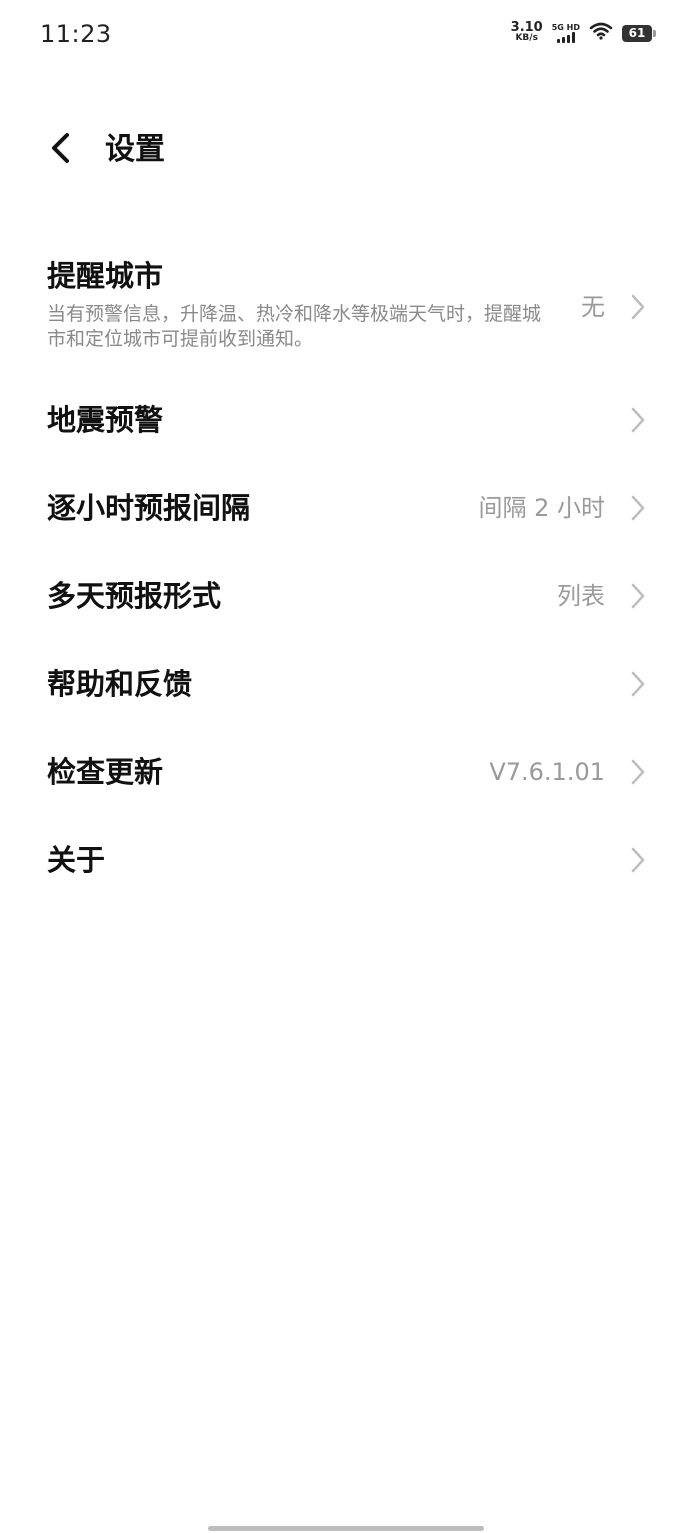 The height and width of the screenshot is (1533, 690). What do you see at coordinates (639, 33) in the screenshot?
I see `battery-icon: 61` at bounding box center [639, 33].